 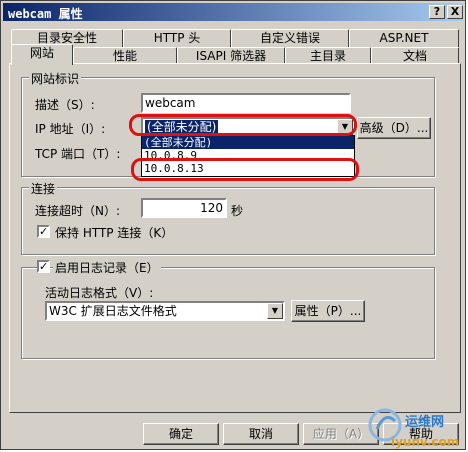 I want to click on keepalive-checkbox: ✓, so click(x=43, y=231).